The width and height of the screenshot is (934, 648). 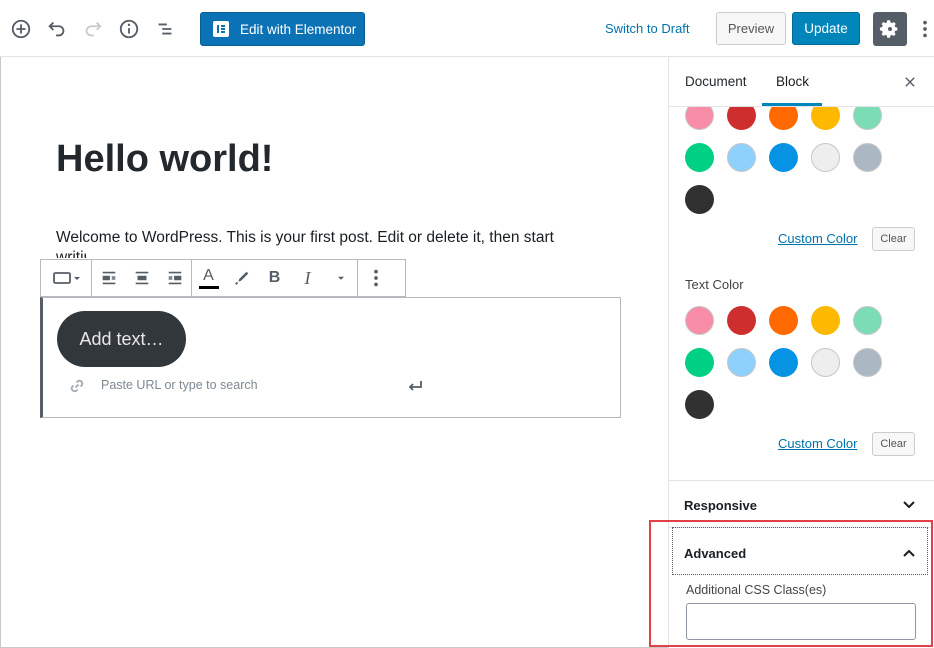 I want to click on more-options-button, so click(x=925, y=29).